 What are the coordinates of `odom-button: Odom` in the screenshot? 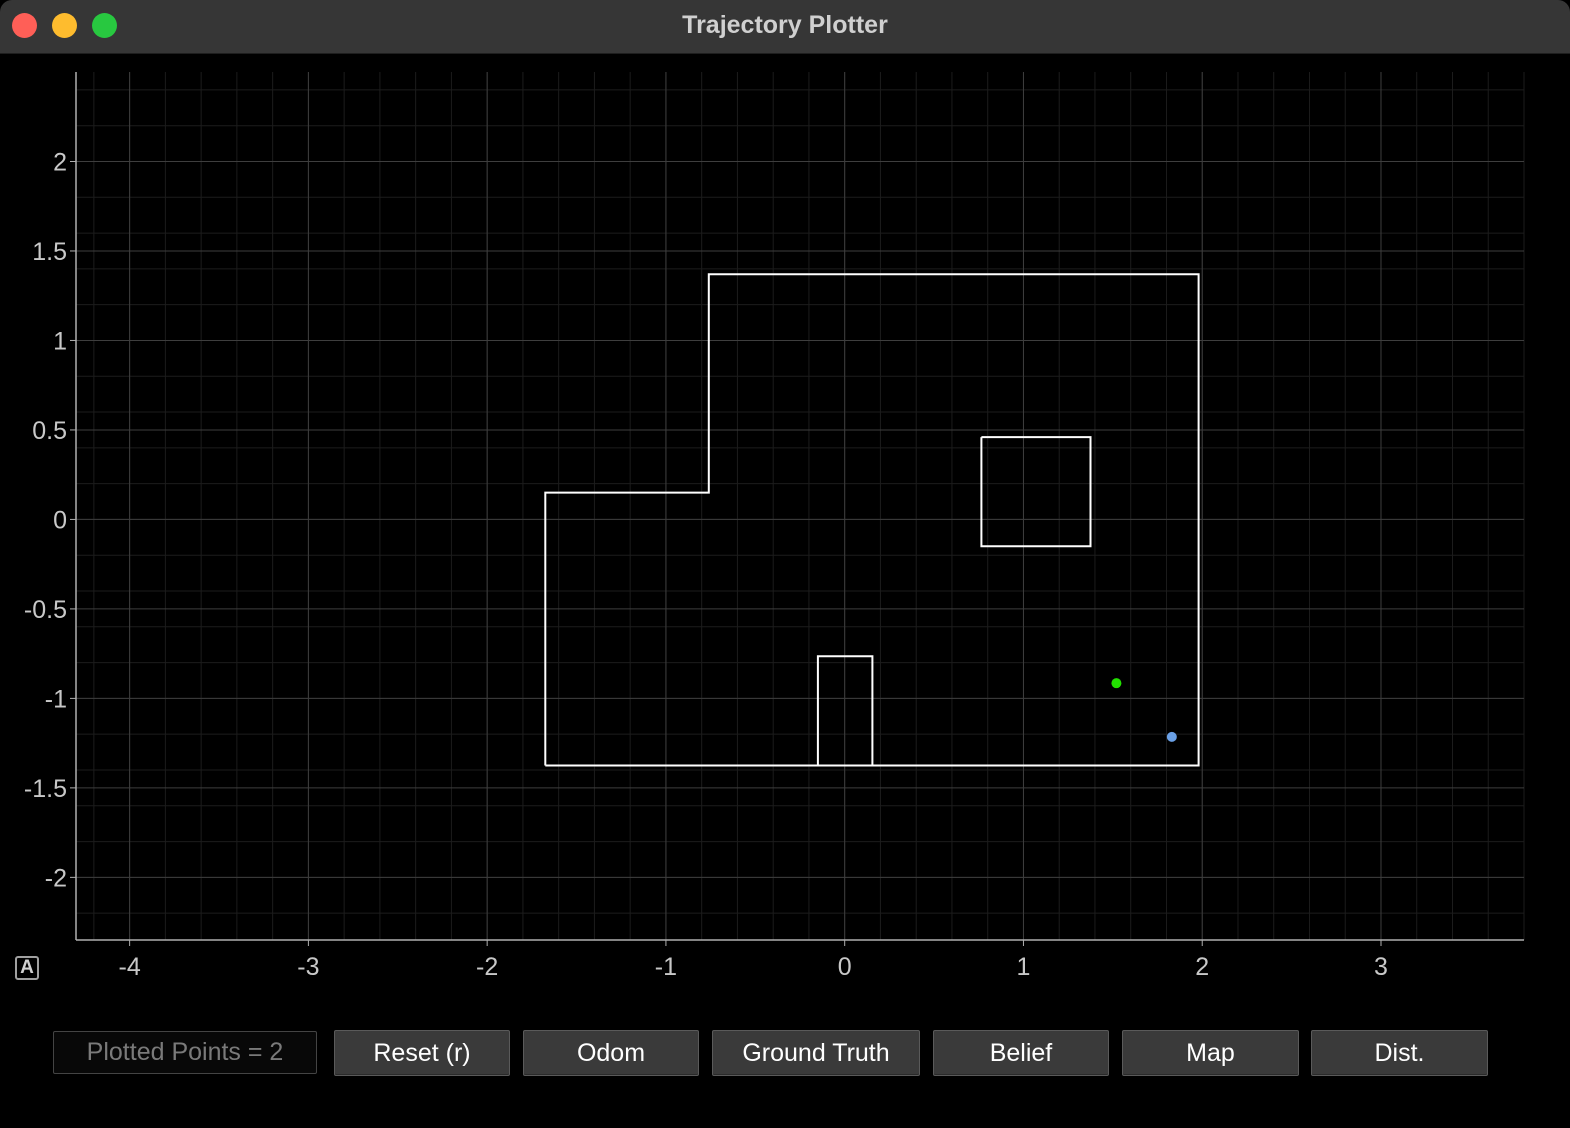 It's located at (611, 1053).